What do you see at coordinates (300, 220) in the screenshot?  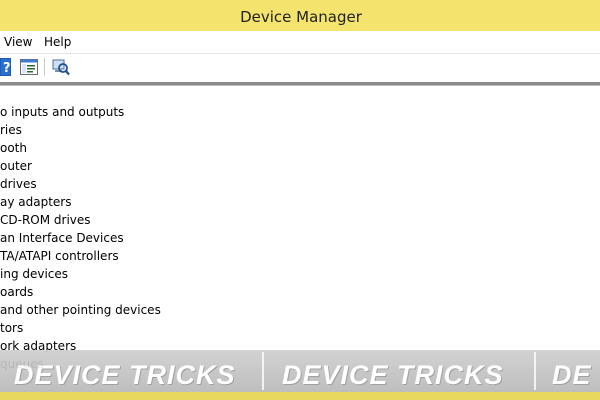 I see `tree-item-dvd-cd-rom-drives: CD-ROM drives` at bounding box center [300, 220].